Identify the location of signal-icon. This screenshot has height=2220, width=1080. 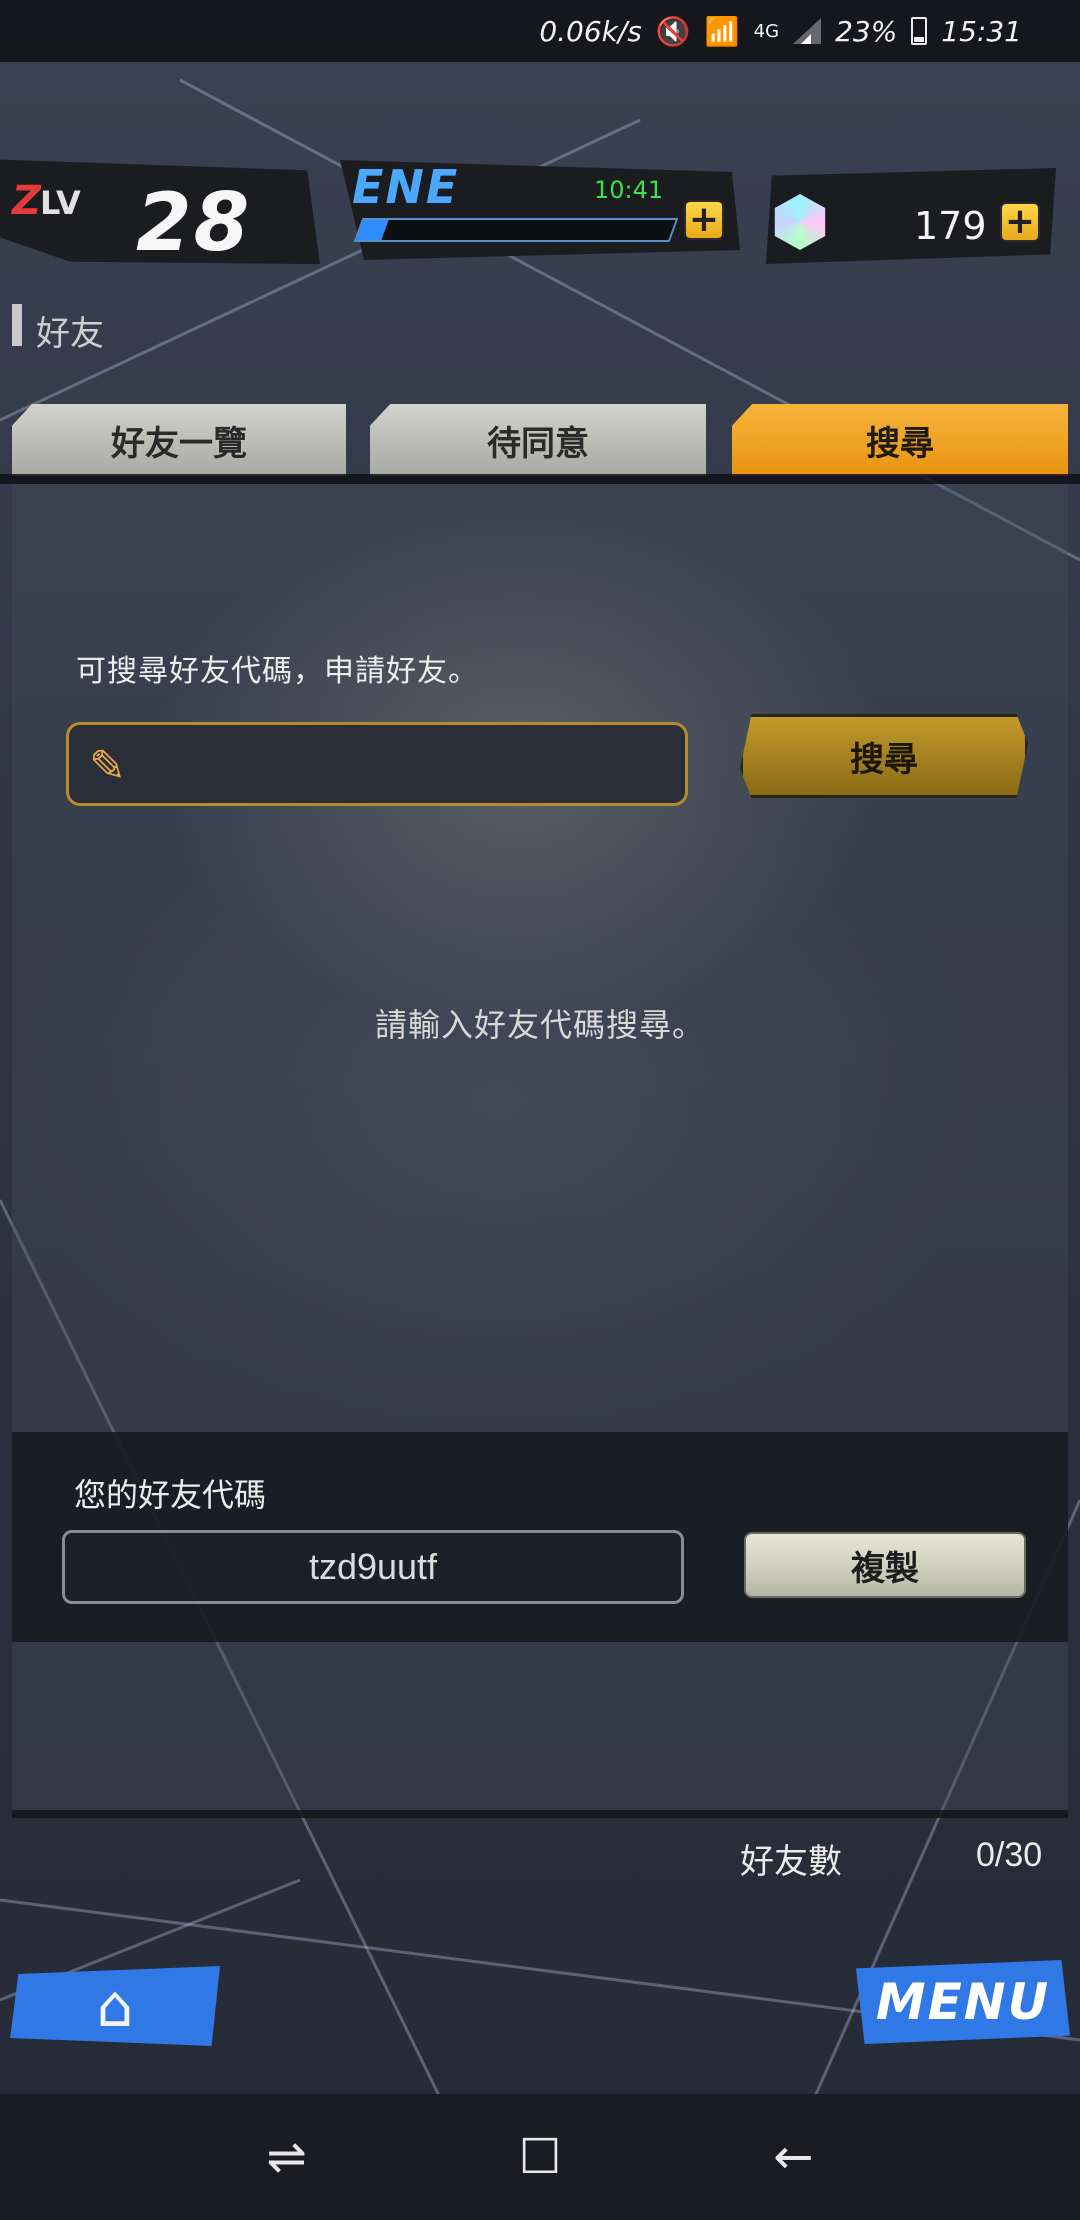
(807, 31).